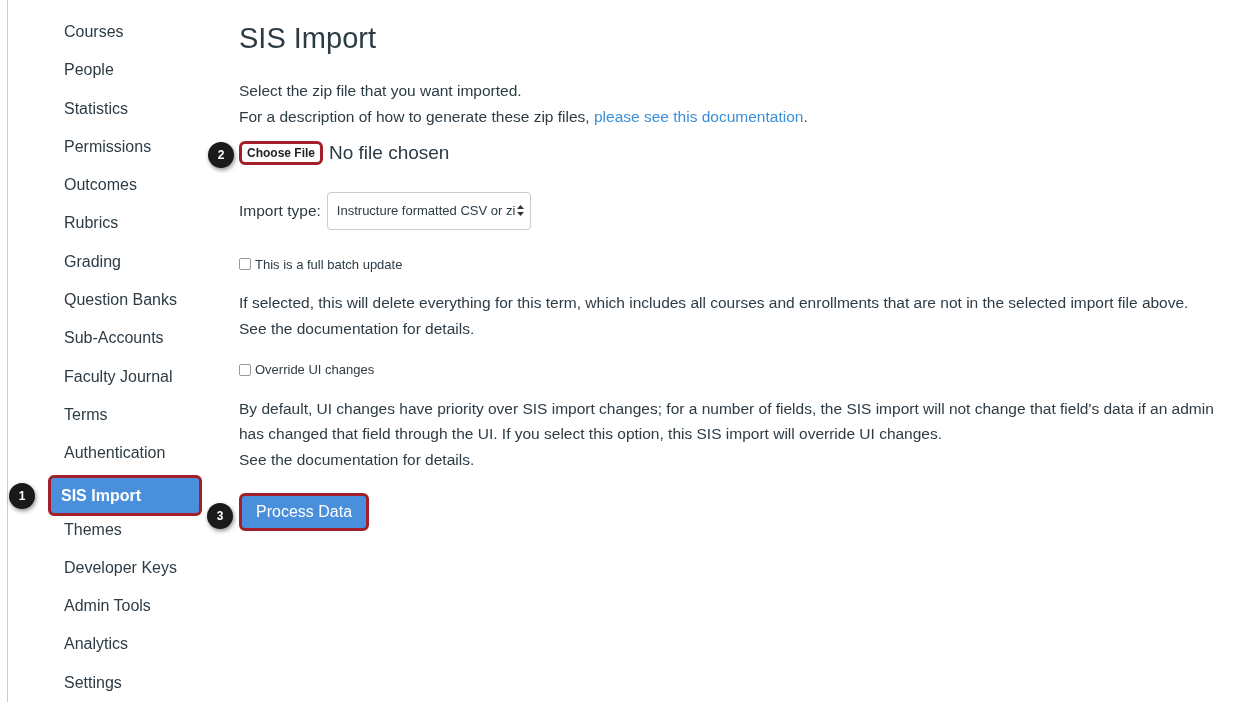  Describe the element at coordinates (726, 421) in the screenshot. I see `help-text: By default, UI changes have priority over SIS import changes; for a number of fields, the SIS import will not change that field's data if an admin has changed that field through the UI. If you select this option, this SIS import will override UI changes.` at that location.